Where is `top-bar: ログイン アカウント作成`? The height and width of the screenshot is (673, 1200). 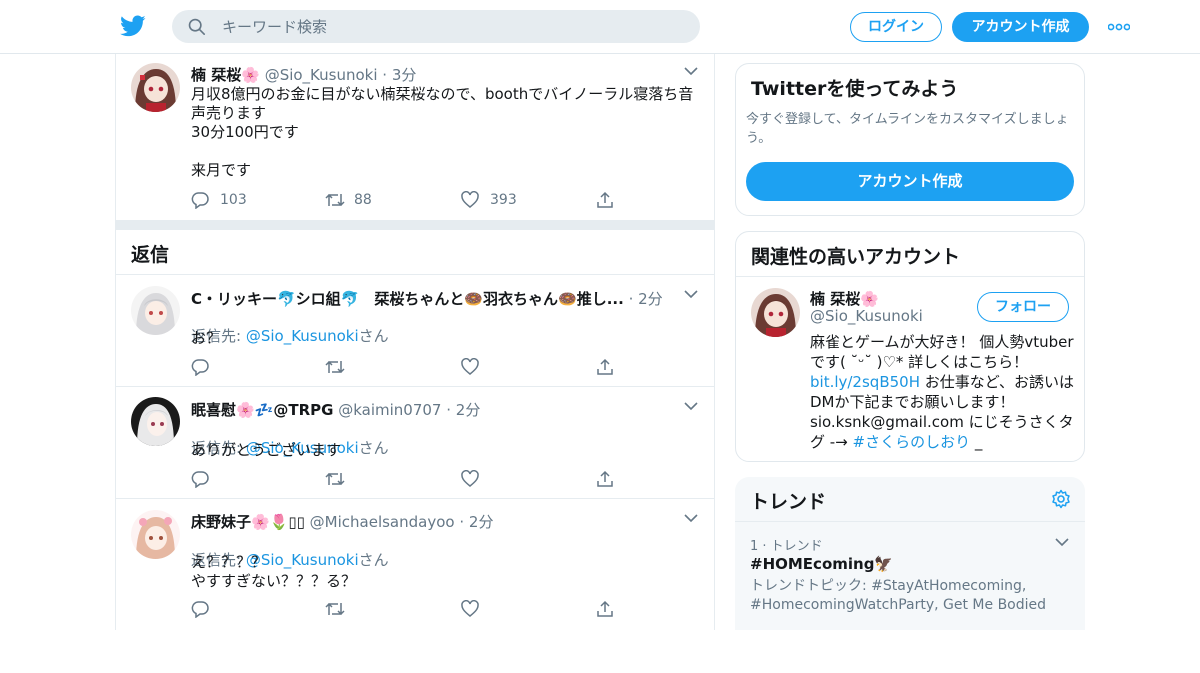 top-bar: ログイン アカウント作成 is located at coordinates (600, 27).